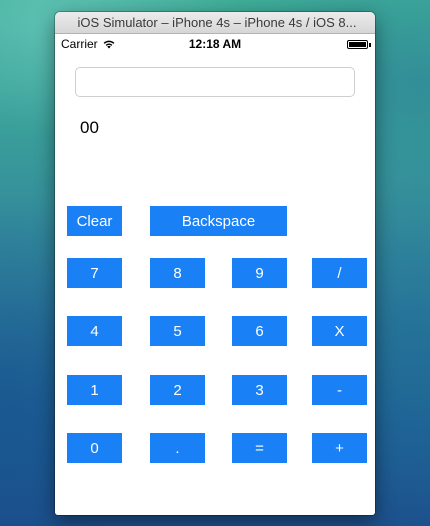  I want to click on status-bar: Carrier 12:18 AM, so click(215, 44).